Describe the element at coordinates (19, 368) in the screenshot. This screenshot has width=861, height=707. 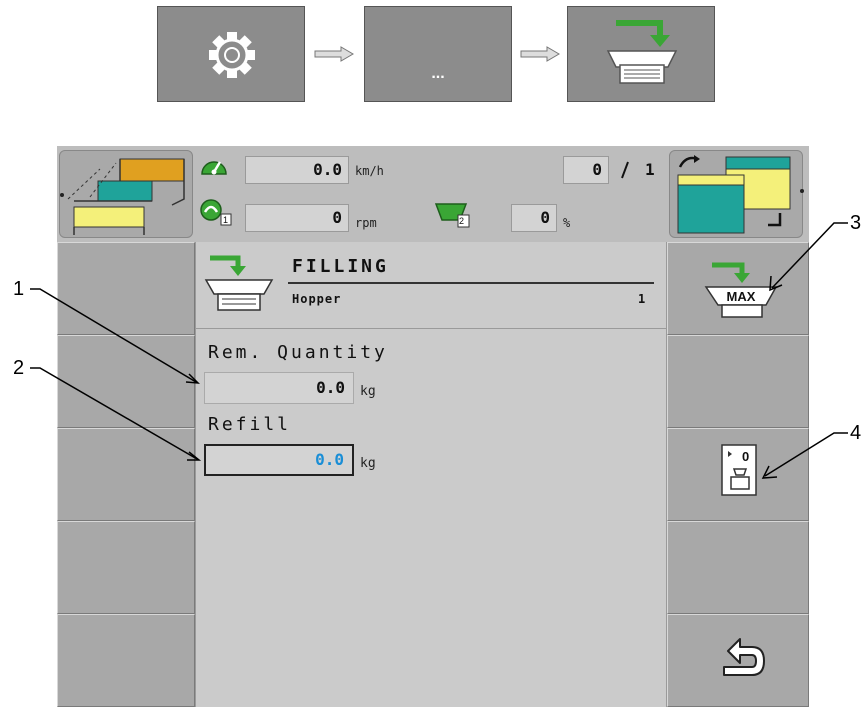
I see `callout-2: 2` at that location.